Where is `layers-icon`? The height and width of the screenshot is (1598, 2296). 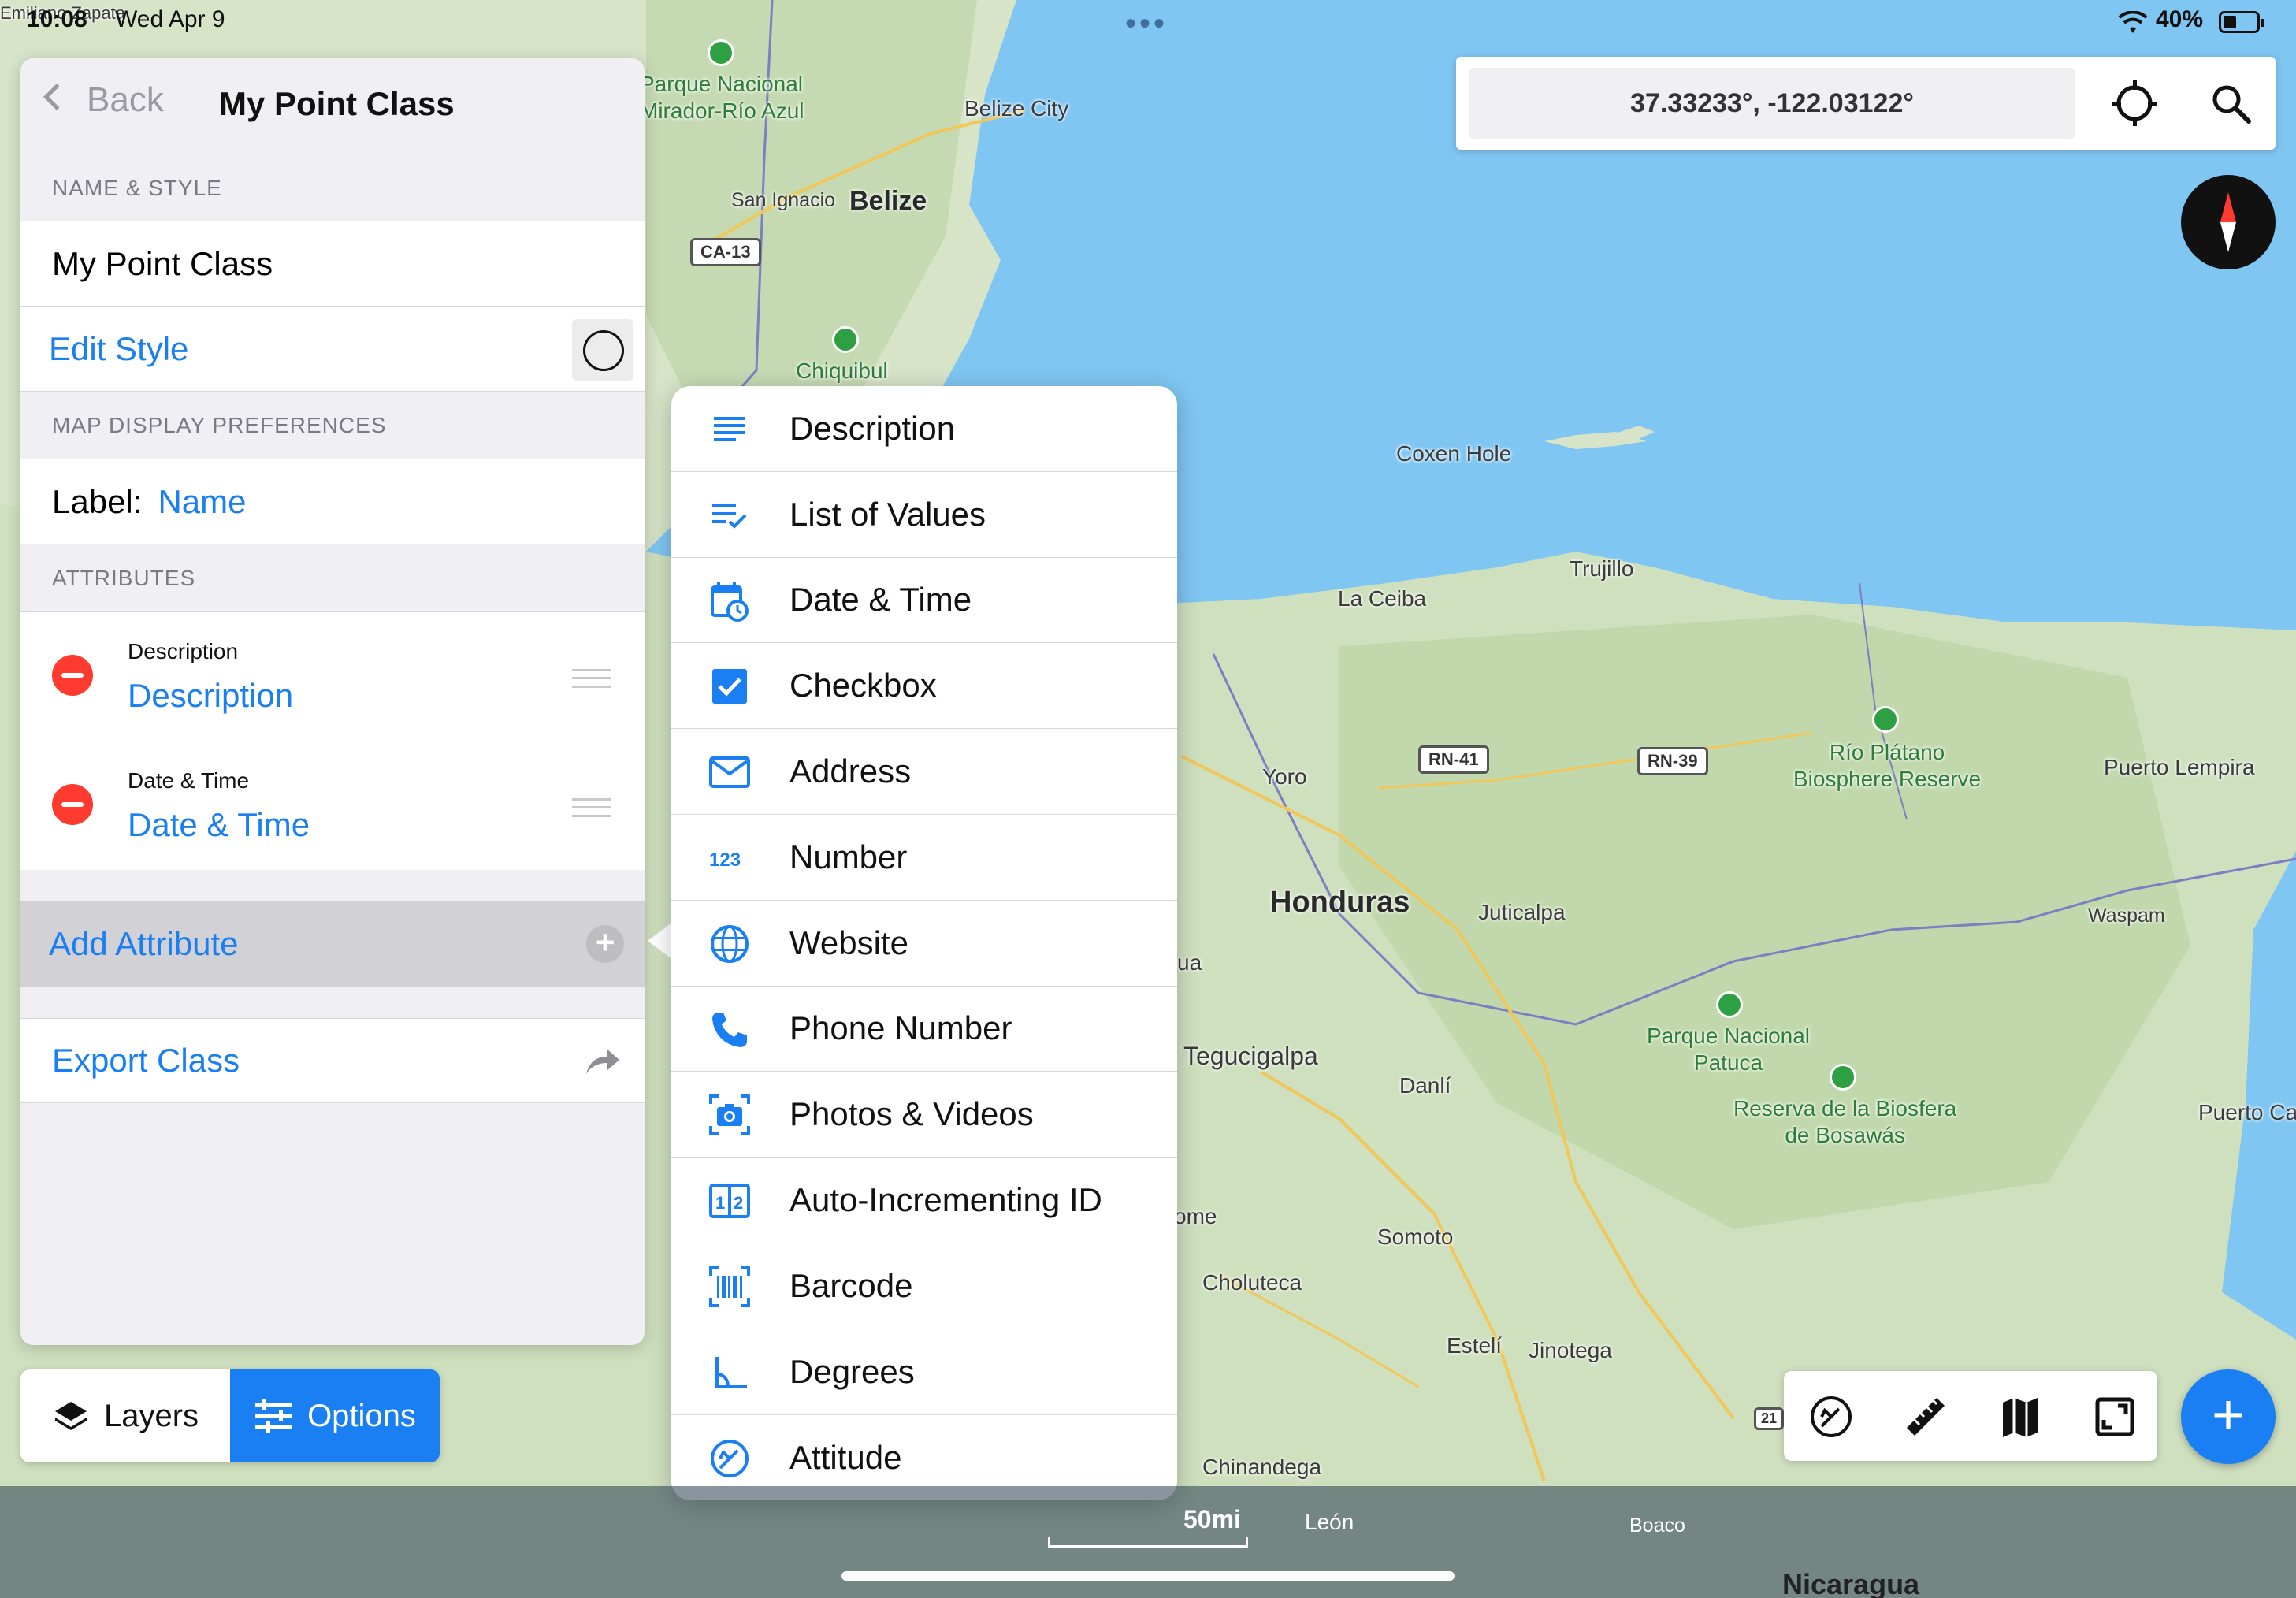 layers-icon is located at coordinates (70, 1416).